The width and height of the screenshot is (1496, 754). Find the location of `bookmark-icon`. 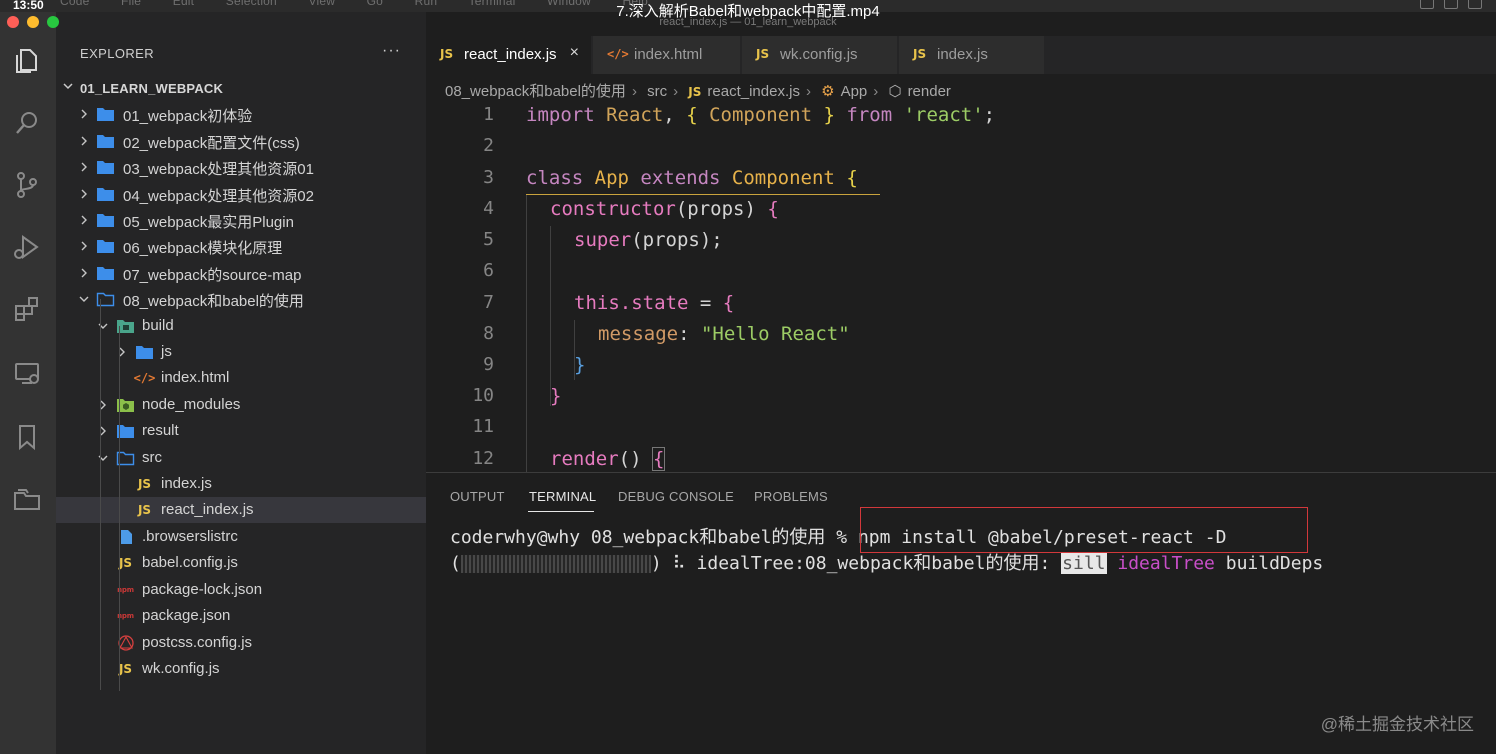

bookmark-icon is located at coordinates (27, 437).